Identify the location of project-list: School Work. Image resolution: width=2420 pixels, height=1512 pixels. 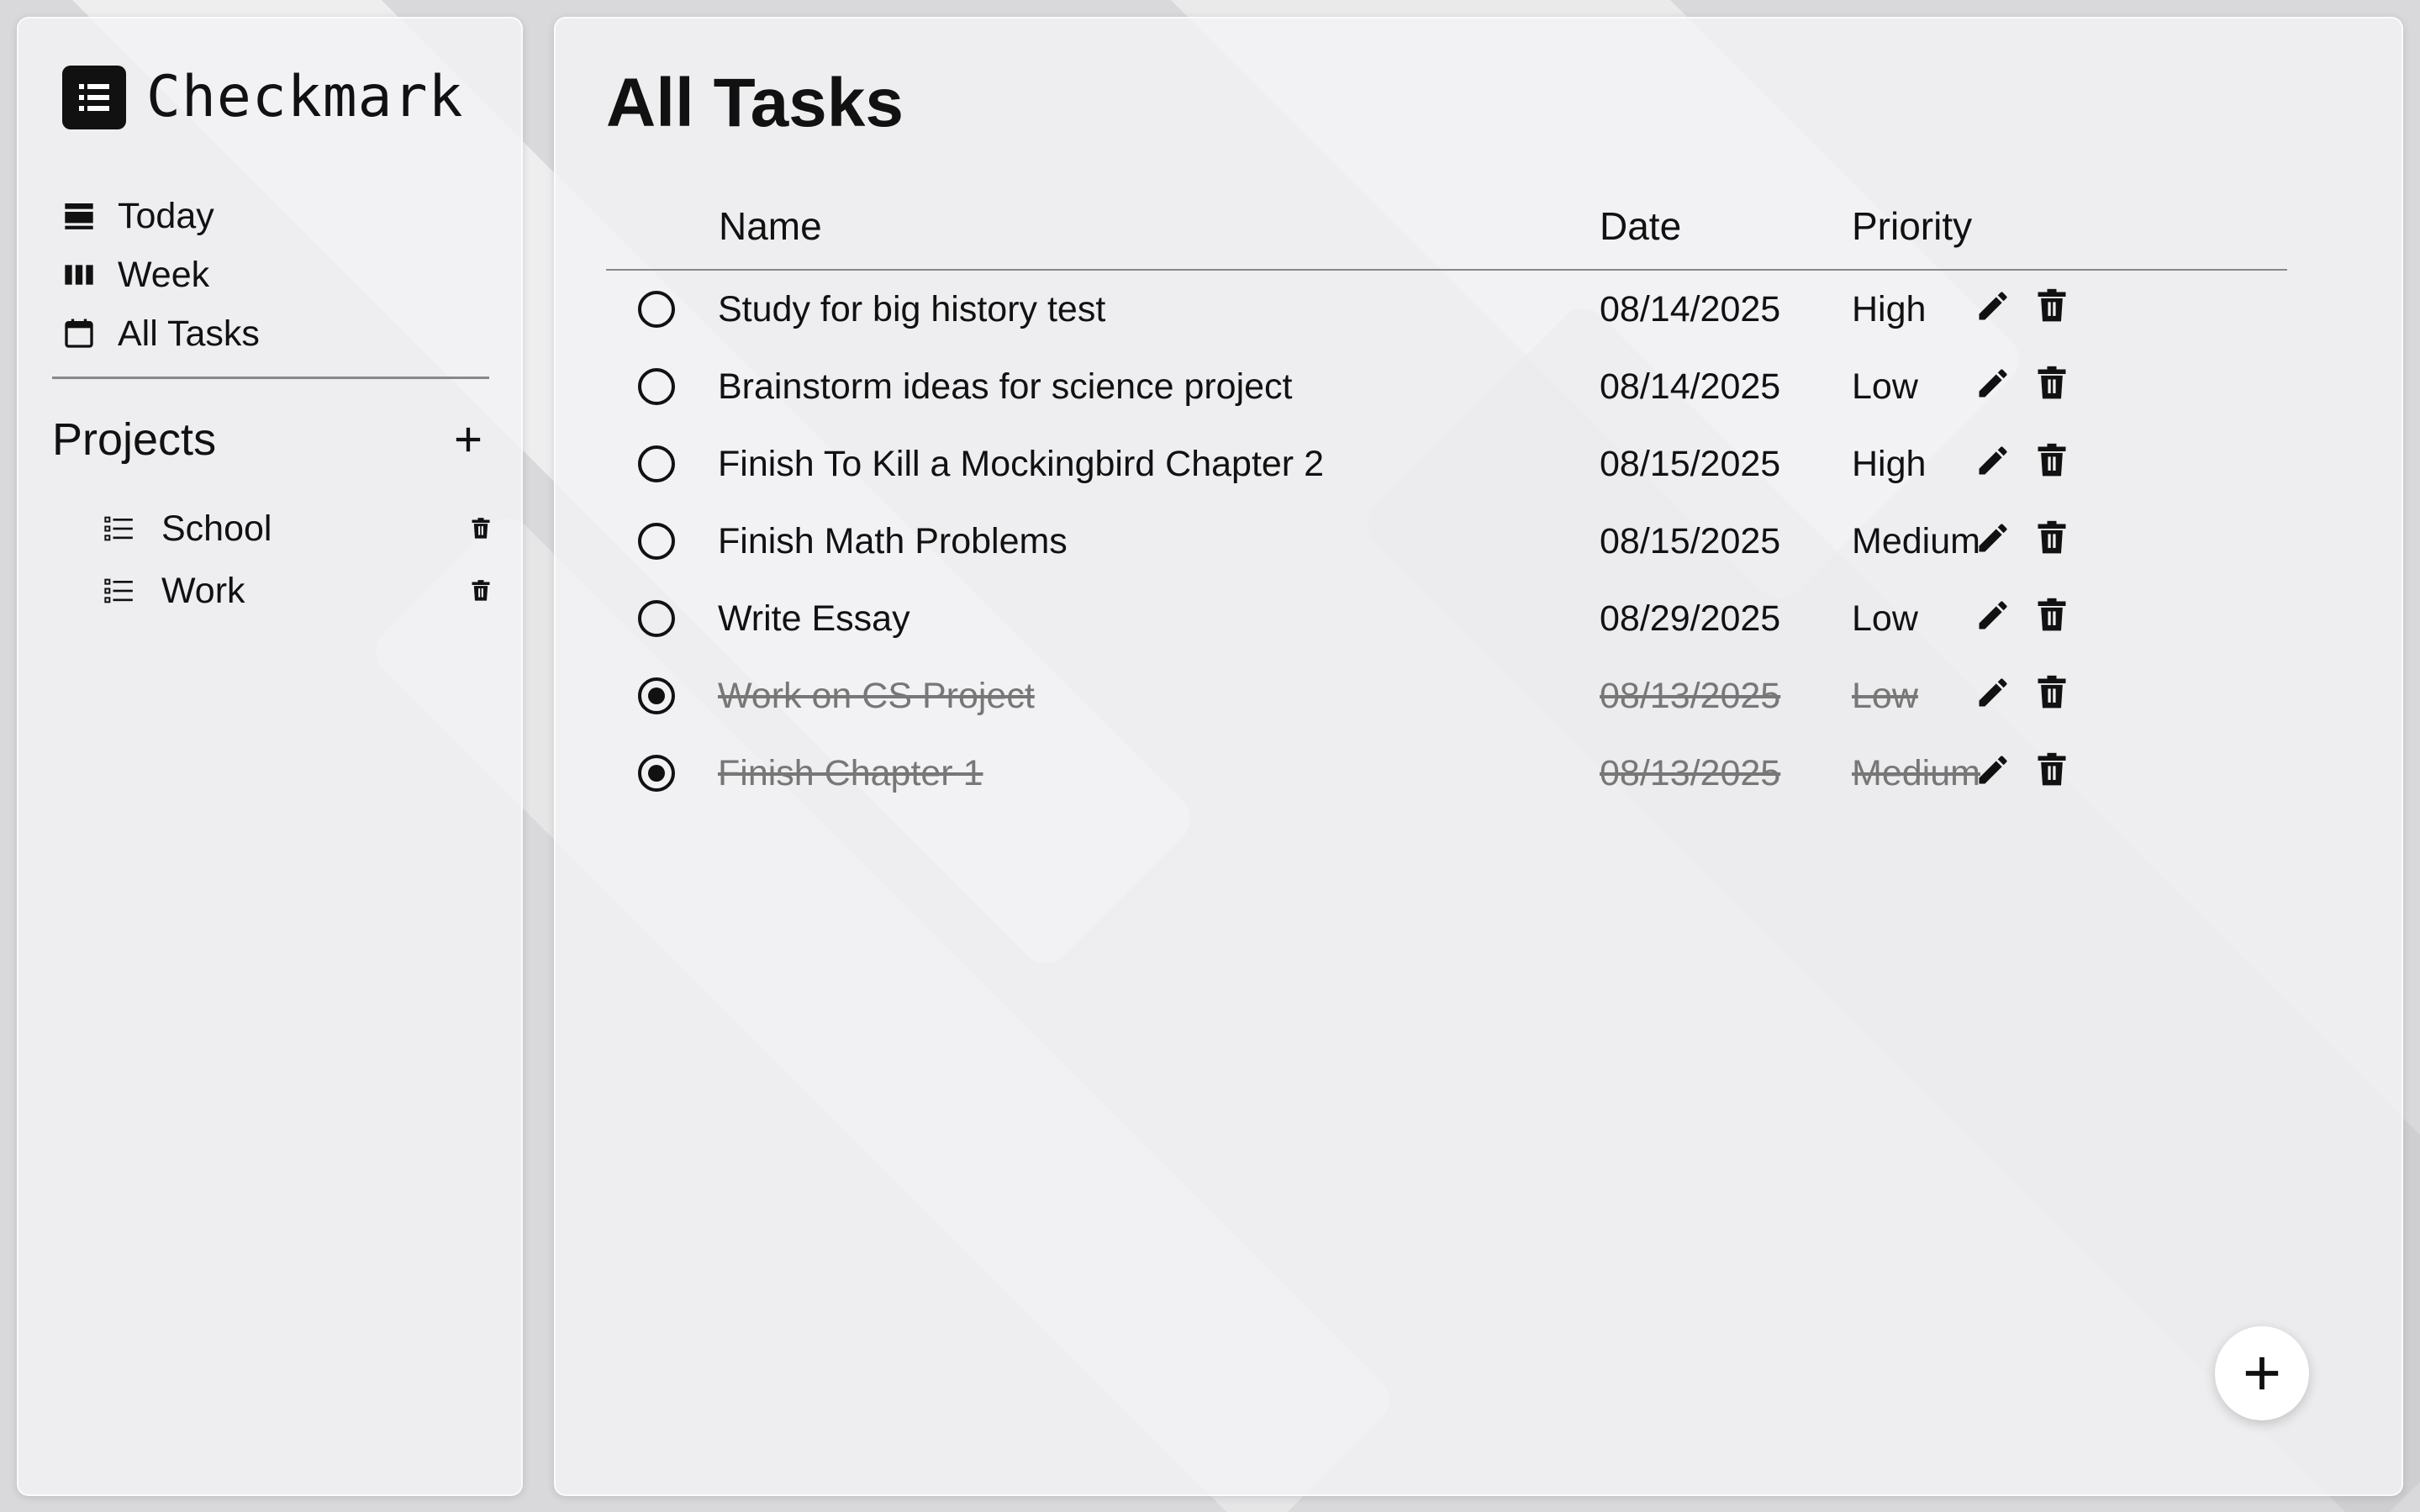
(300, 560).